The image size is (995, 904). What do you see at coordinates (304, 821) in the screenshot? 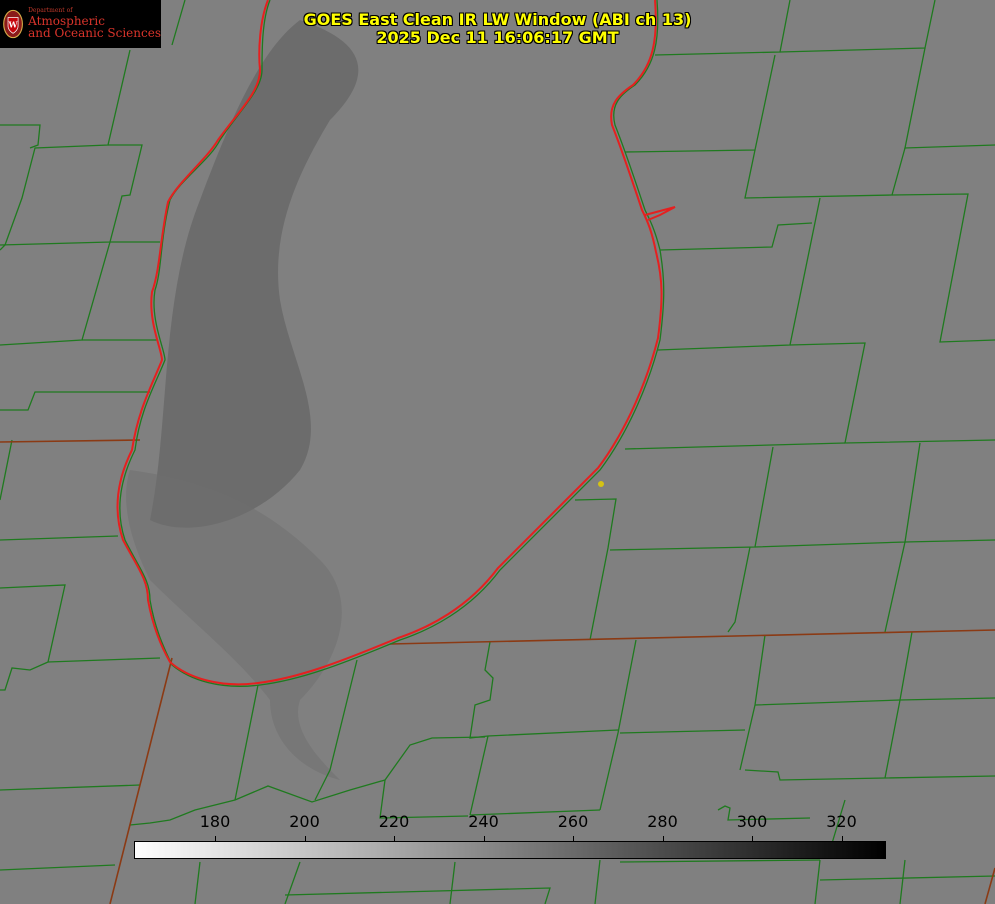
I see `colorbar-tick-label: 200` at bounding box center [304, 821].